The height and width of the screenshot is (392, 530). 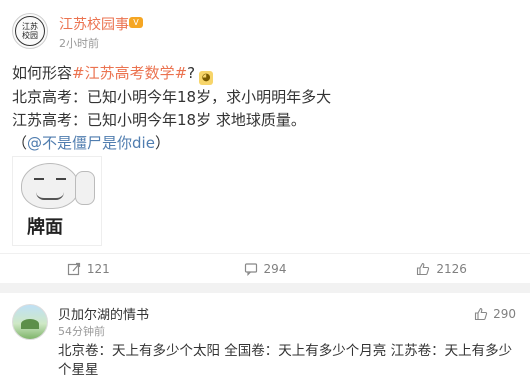 I want to click on vip-badge-icon: V, so click(x=136, y=22).